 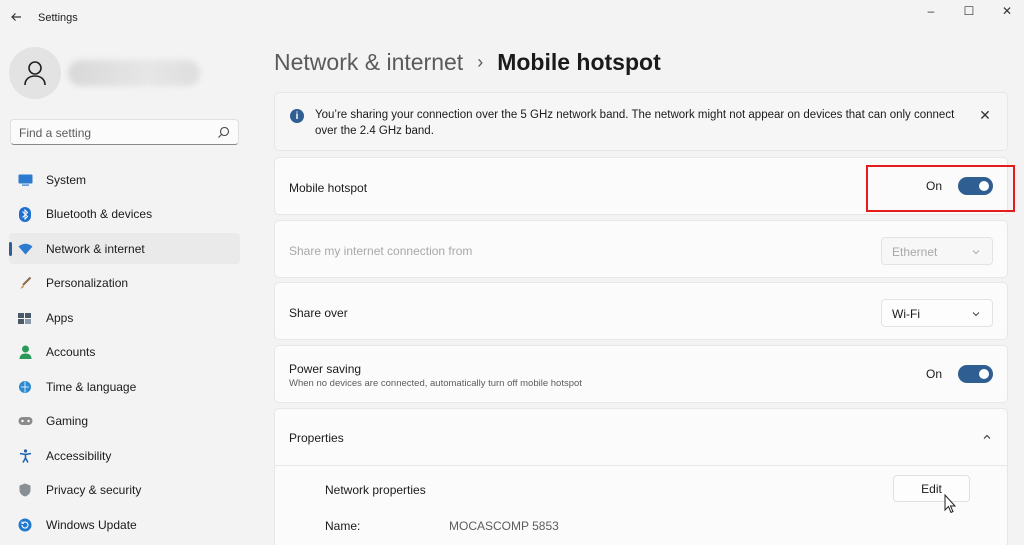 What do you see at coordinates (328, 188) in the screenshot?
I see `mobile-hotspot-label: Mobile hotspot` at bounding box center [328, 188].